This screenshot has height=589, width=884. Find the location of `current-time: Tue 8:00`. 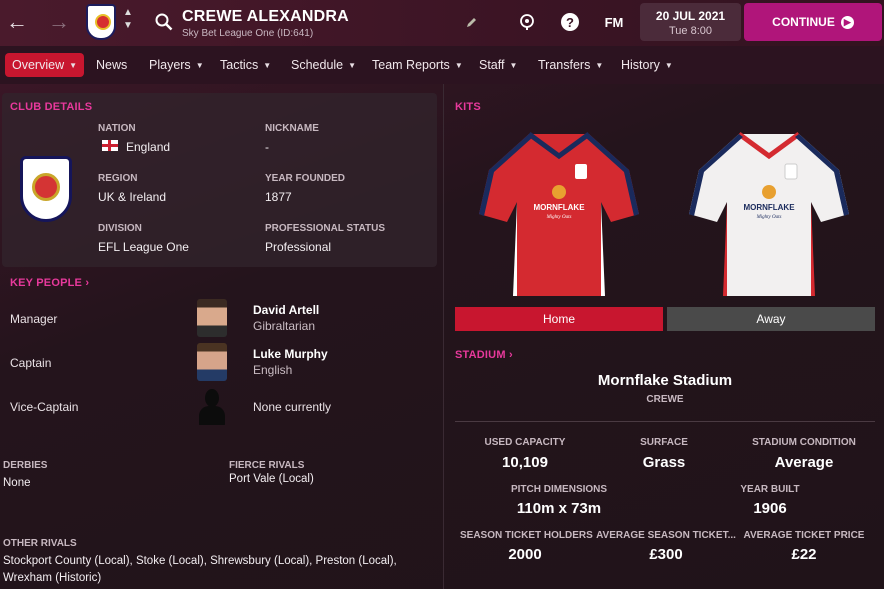

current-time: Tue 8:00 is located at coordinates (690, 31).